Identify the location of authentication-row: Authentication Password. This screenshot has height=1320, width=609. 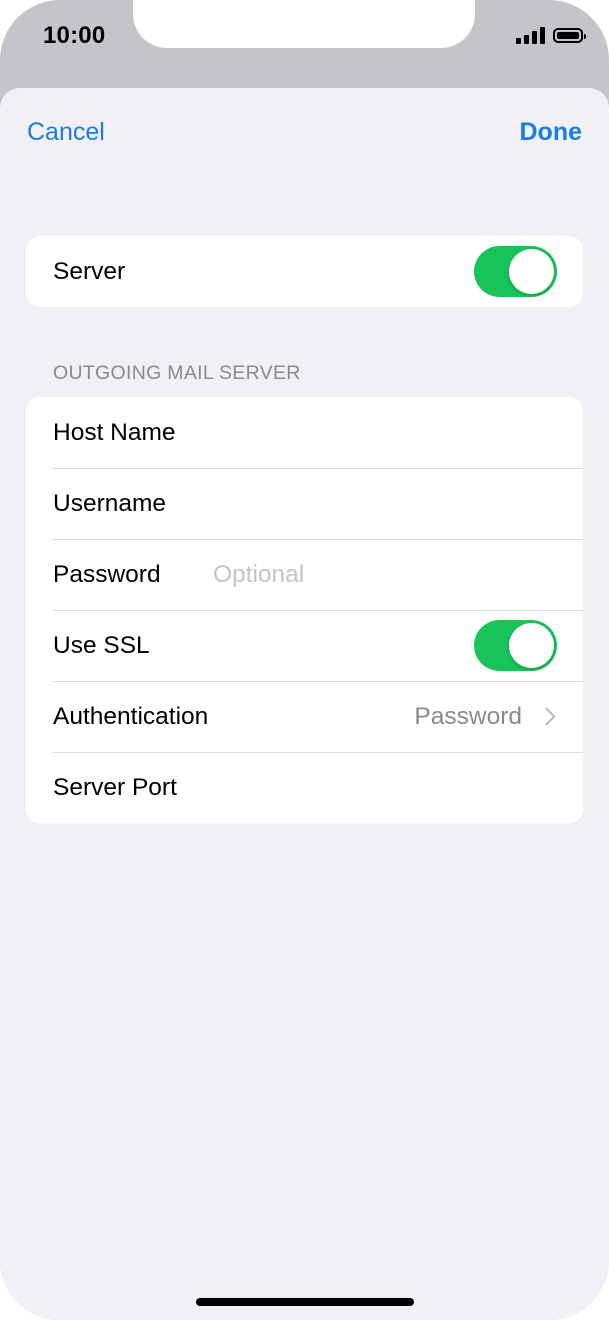
(304, 716).